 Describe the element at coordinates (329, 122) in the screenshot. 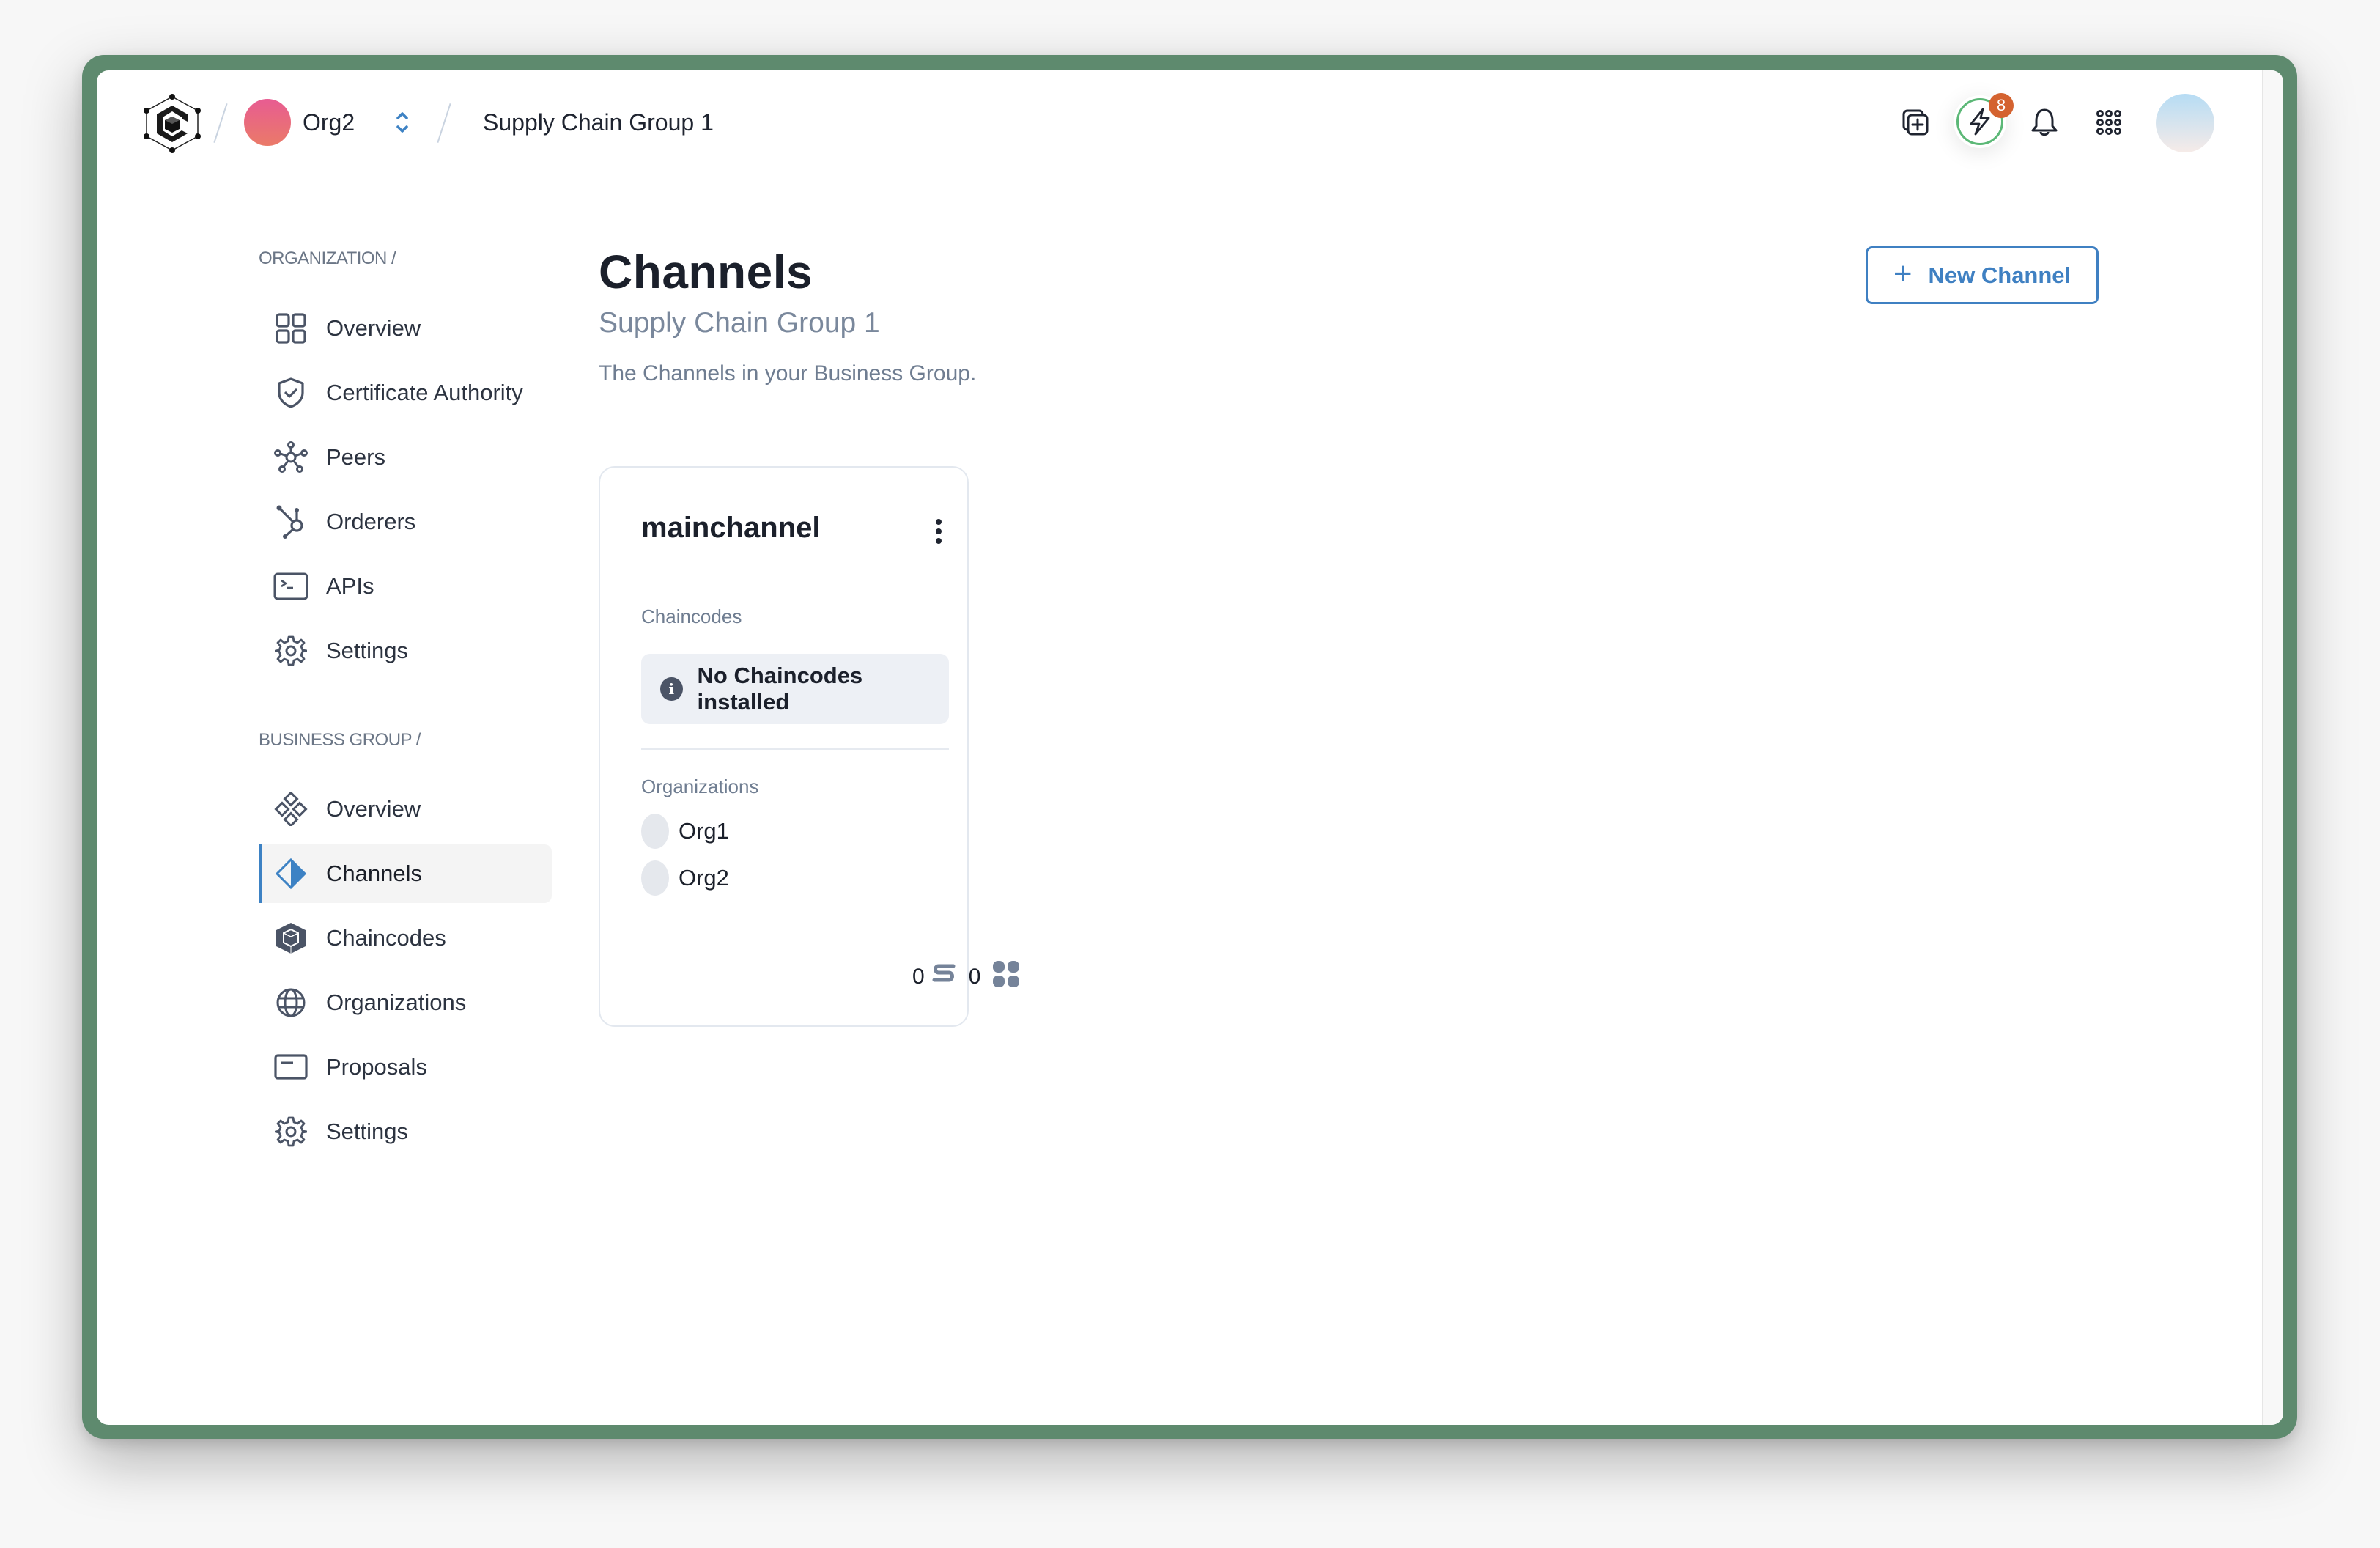

I see `org-name: Org2` at that location.